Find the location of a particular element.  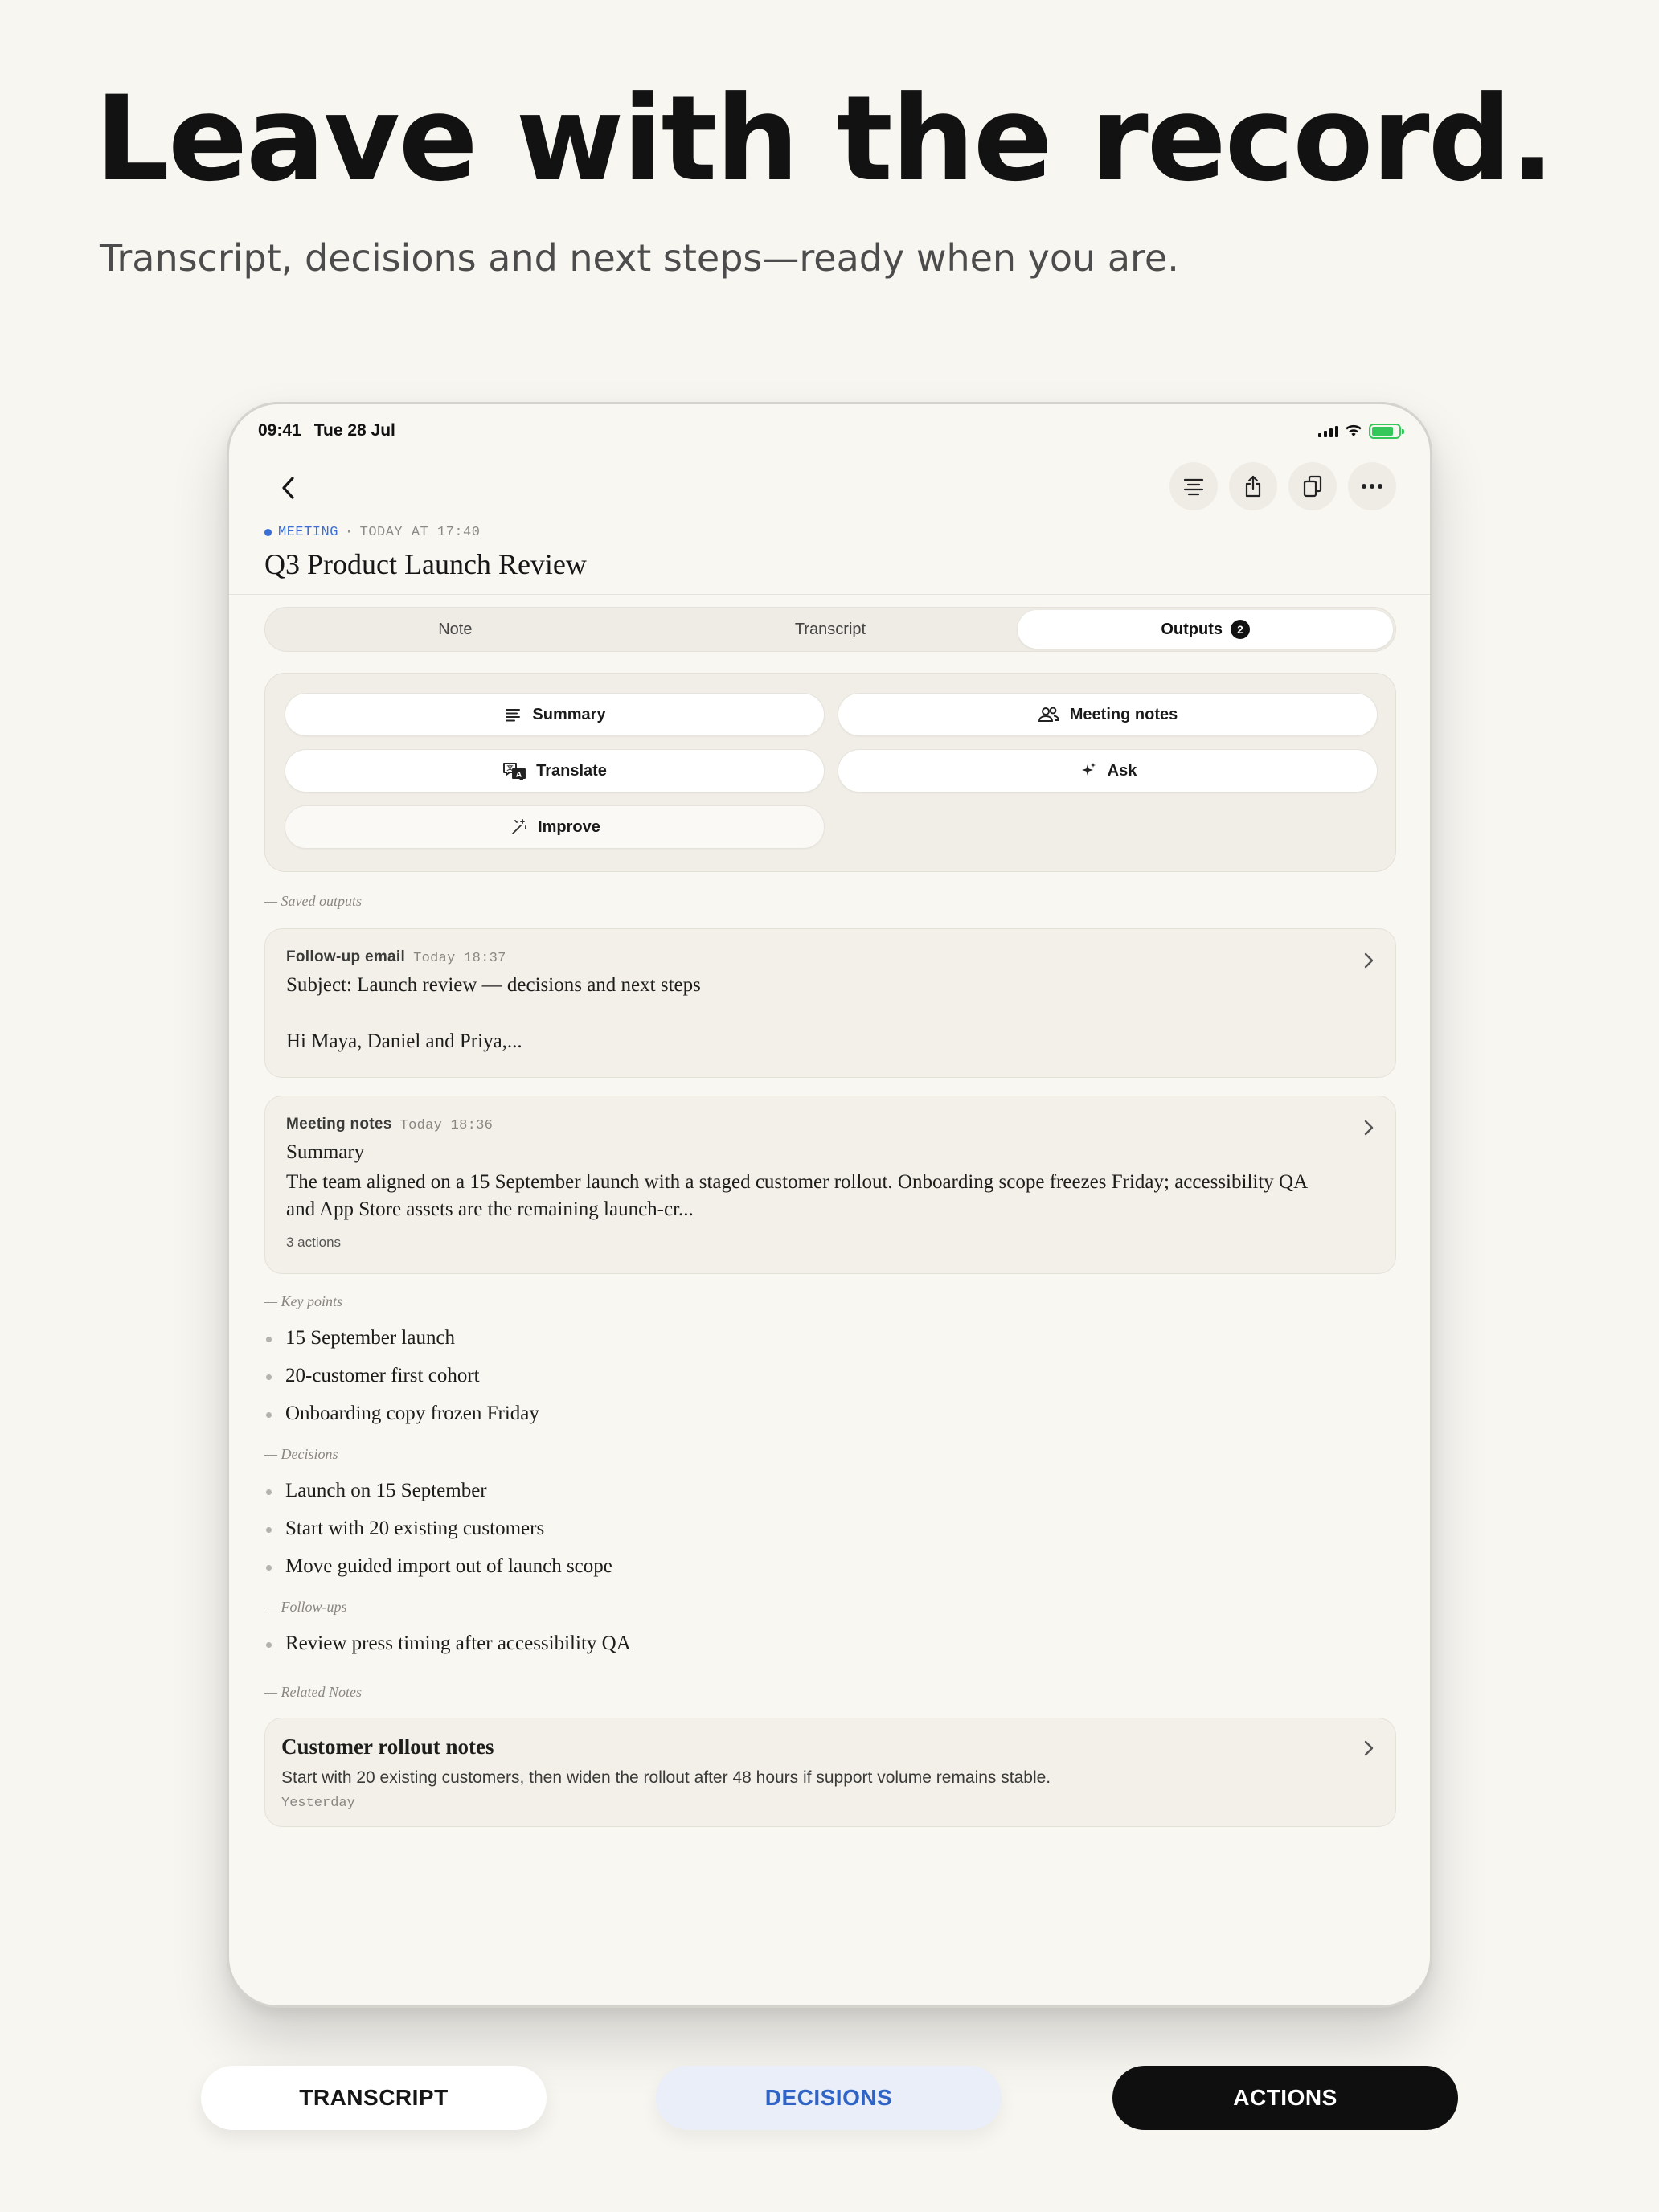

header-divider is located at coordinates (829, 594).